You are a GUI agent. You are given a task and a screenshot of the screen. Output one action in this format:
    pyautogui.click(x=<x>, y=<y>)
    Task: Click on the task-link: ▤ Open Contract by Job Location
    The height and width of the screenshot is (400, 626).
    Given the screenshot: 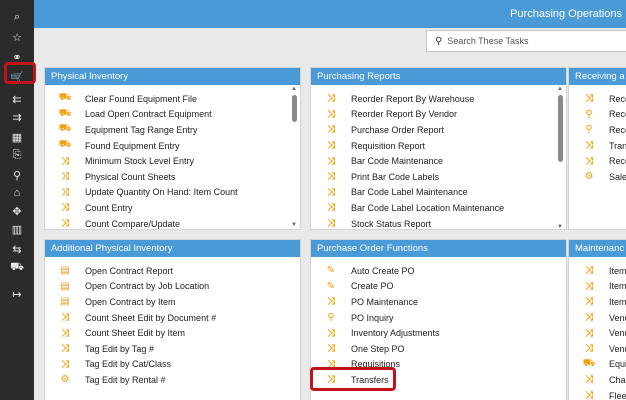 What is the action you would take?
    pyautogui.click(x=172, y=287)
    